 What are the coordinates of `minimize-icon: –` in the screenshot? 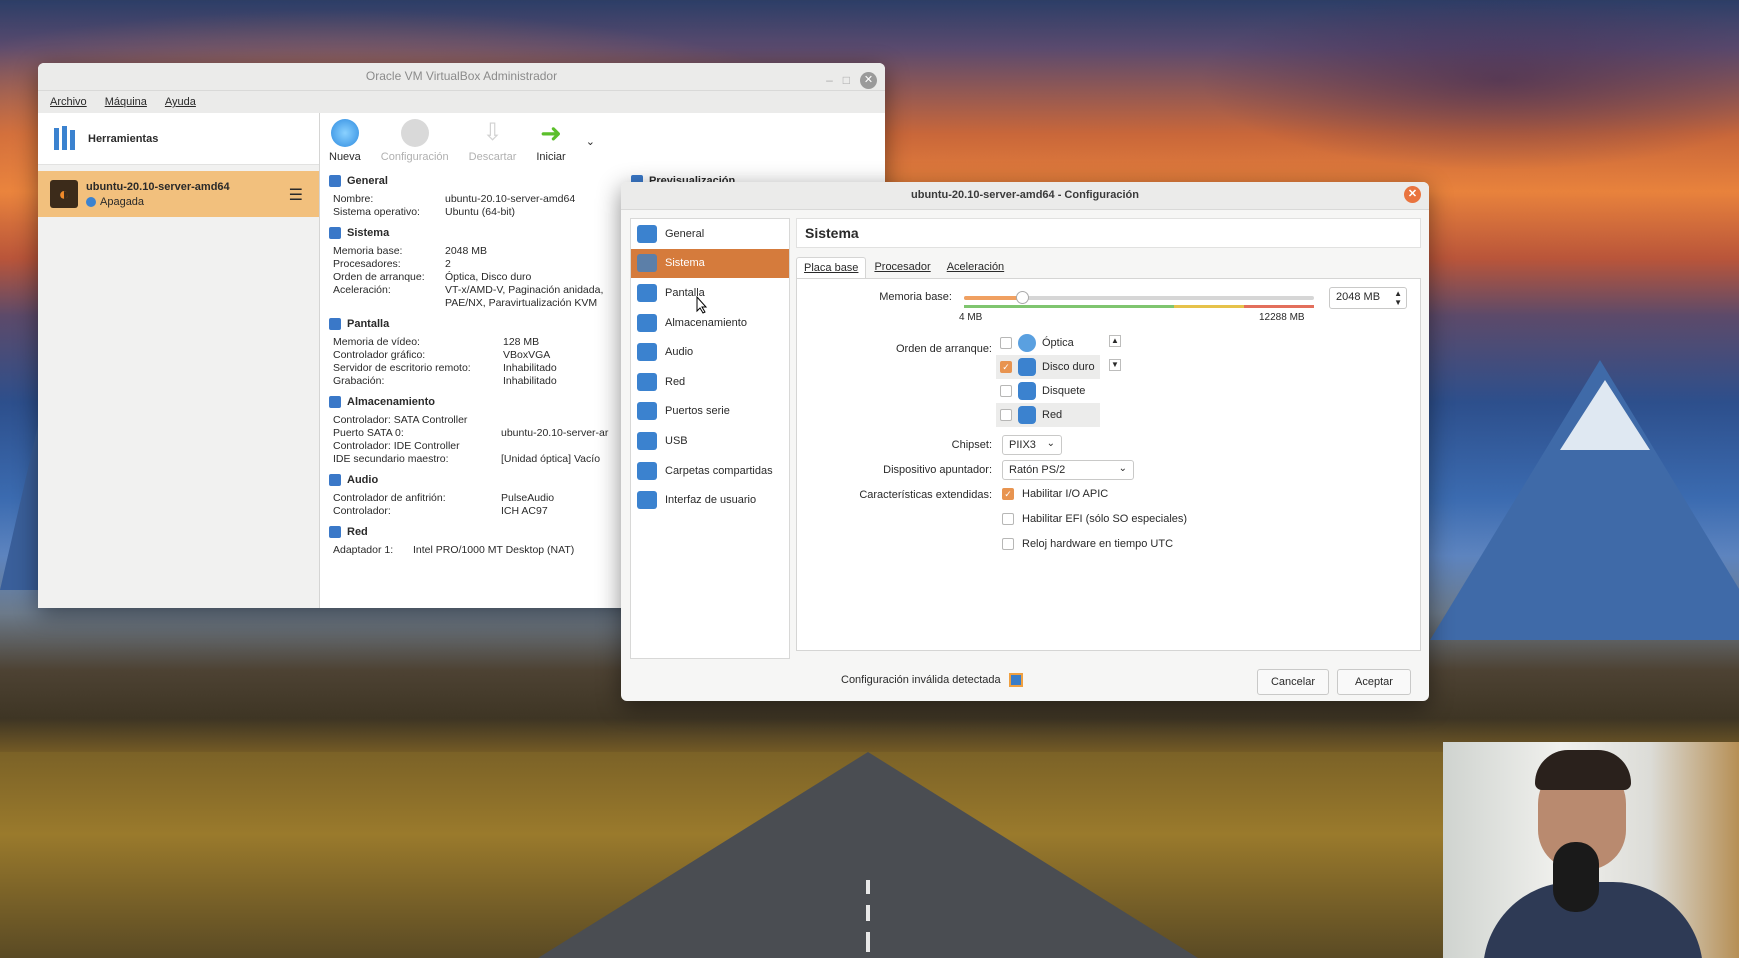 It's located at (829, 80).